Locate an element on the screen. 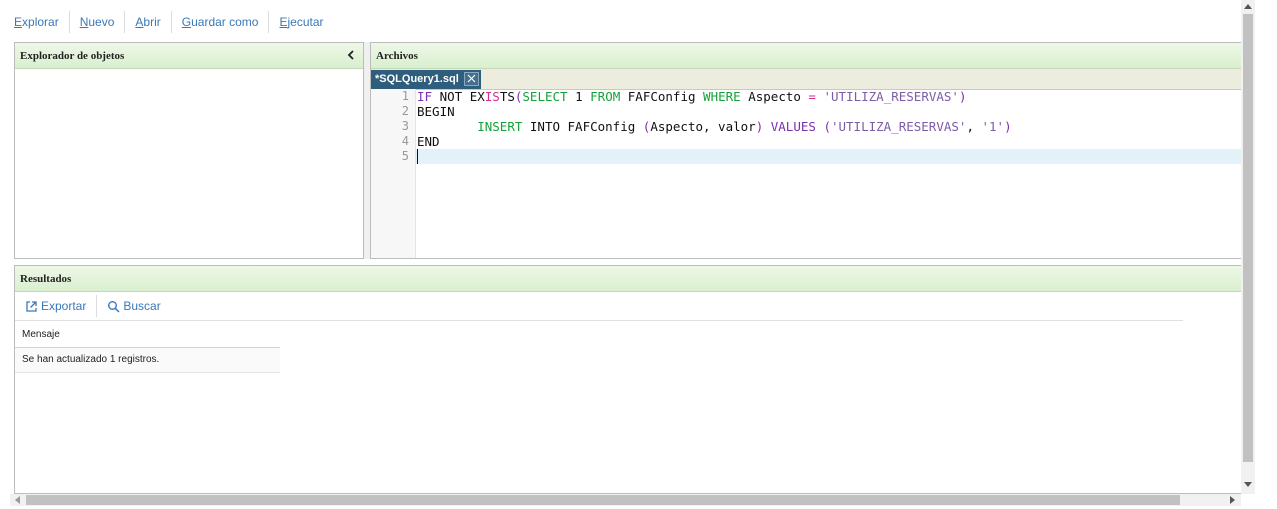 This screenshot has height=509, width=1277. explorar-button: Explorar is located at coordinates (35, 22).